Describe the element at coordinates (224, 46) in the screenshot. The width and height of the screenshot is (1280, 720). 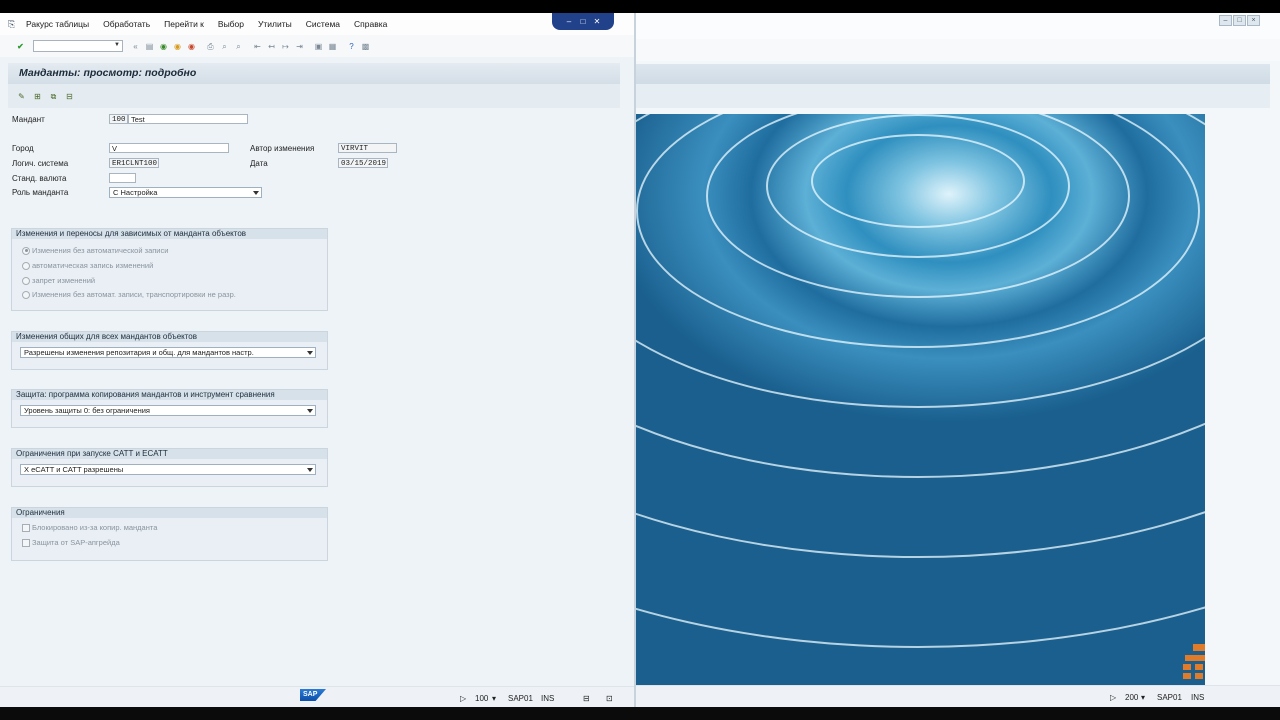
I see `find-icon: ⌕` at that location.